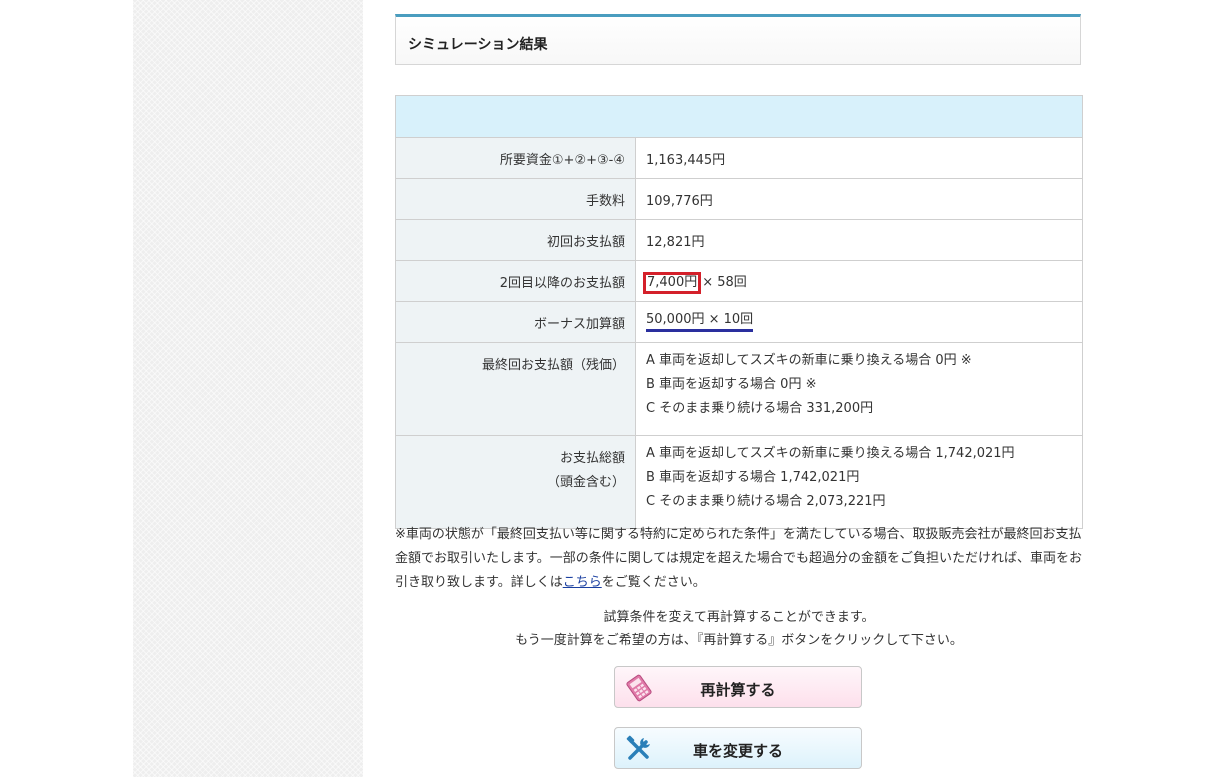  Describe the element at coordinates (700, 322) in the screenshot. I see `bonus-amount-underlined: 50,000円 × 10回` at that location.